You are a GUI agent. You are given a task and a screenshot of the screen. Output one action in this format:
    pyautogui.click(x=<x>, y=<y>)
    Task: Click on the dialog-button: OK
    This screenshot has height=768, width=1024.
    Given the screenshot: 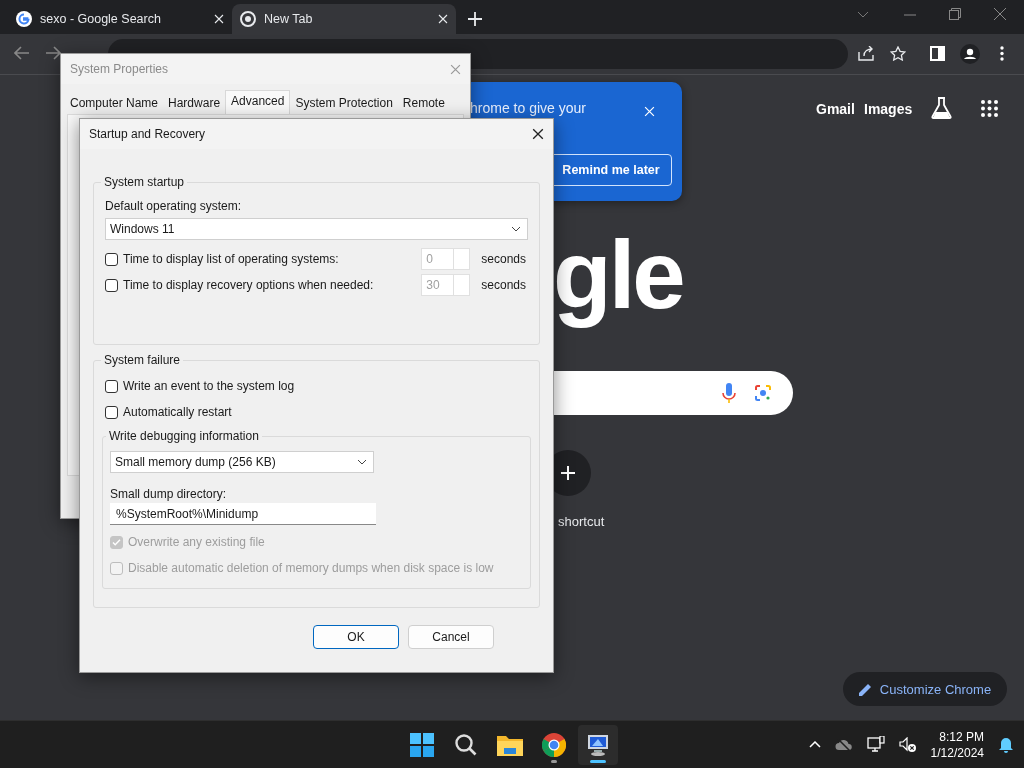 What is the action you would take?
    pyautogui.click(x=356, y=637)
    